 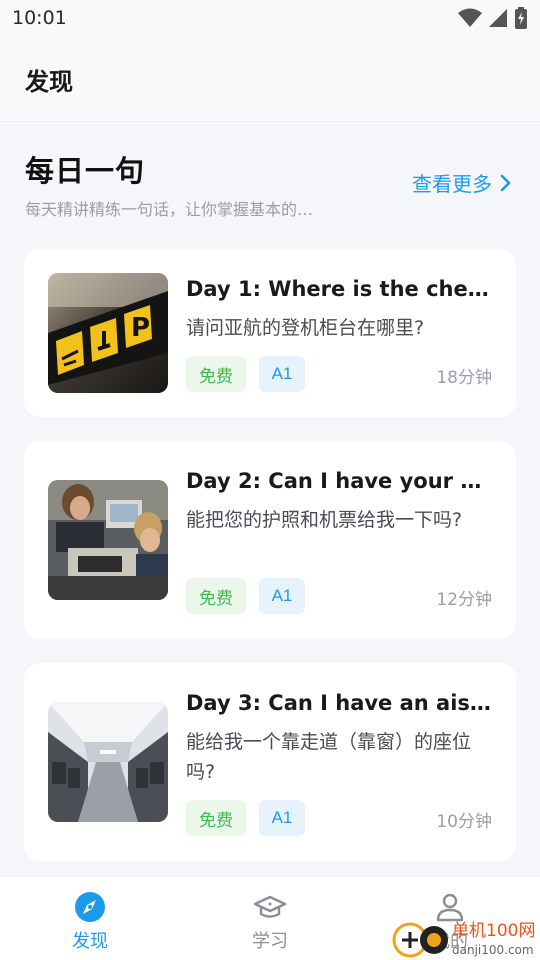 I want to click on lesson-description: 请问亚航的登机柜台在哪里?, so click(x=305, y=328).